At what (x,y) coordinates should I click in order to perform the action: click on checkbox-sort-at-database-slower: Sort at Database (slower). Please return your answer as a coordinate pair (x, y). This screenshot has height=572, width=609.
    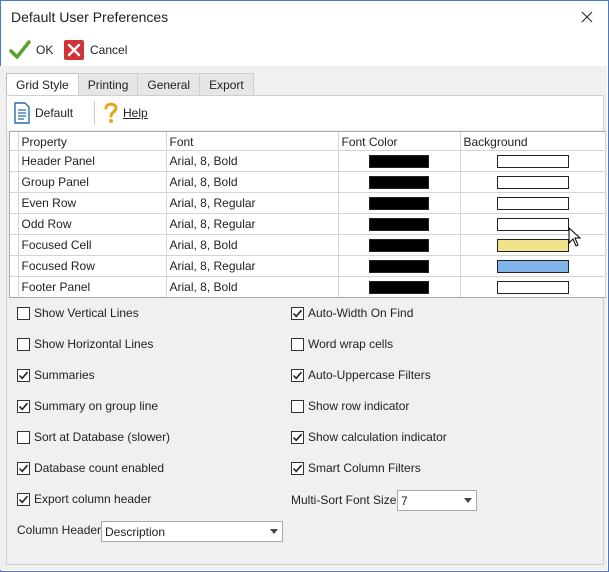
    Looking at the image, I should click on (93, 437).